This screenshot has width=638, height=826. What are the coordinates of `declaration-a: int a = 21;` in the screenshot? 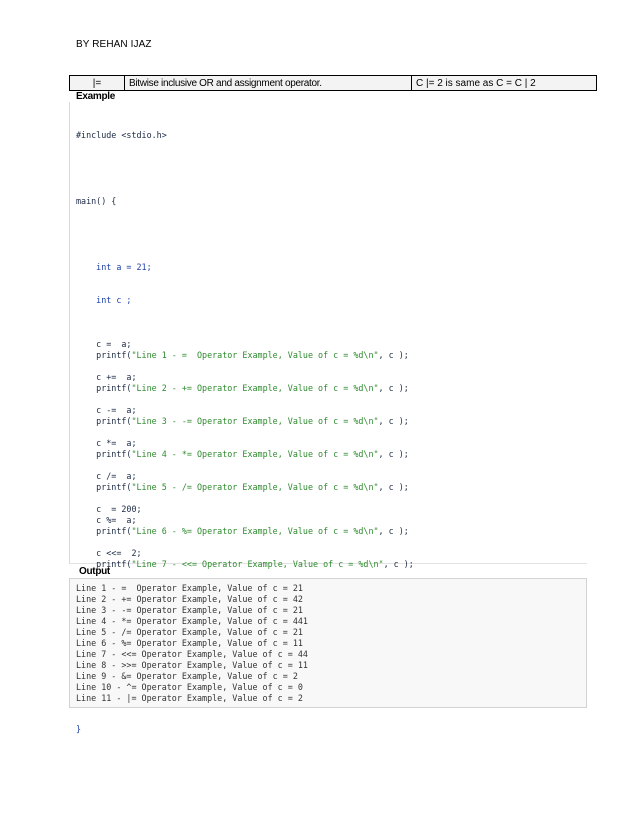 It's located at (124, 267).